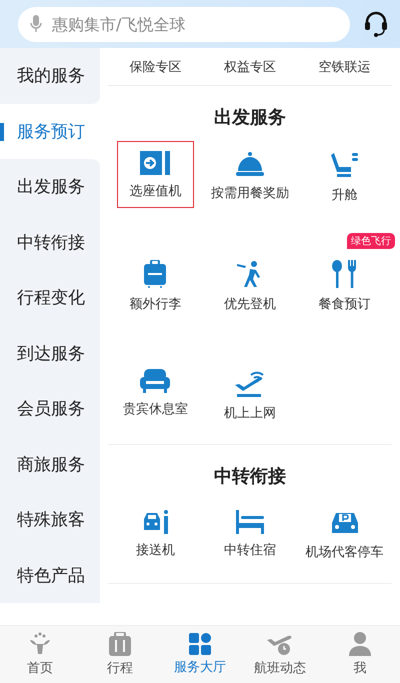 Image resolution: width=400 pixels, height=683 pixels. I want to click on luggage-icon, so click(155, 274).